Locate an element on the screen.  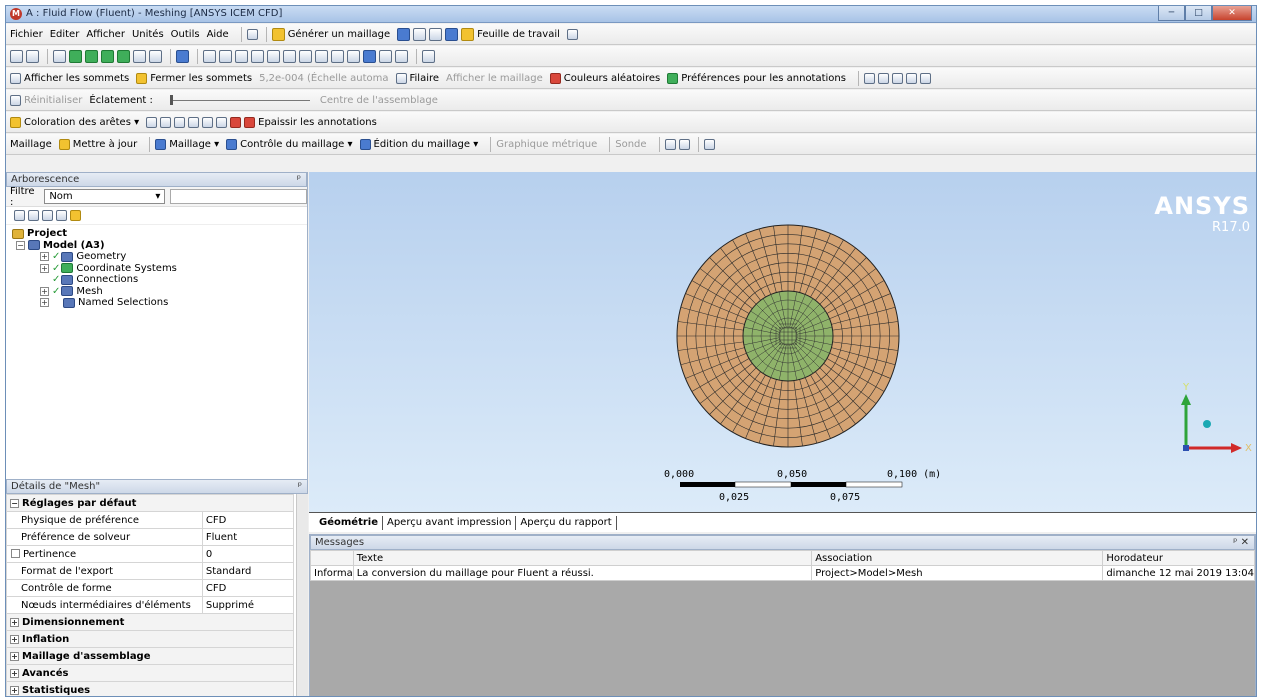
zoom-fit-icon is located at coordinates (273, 56).